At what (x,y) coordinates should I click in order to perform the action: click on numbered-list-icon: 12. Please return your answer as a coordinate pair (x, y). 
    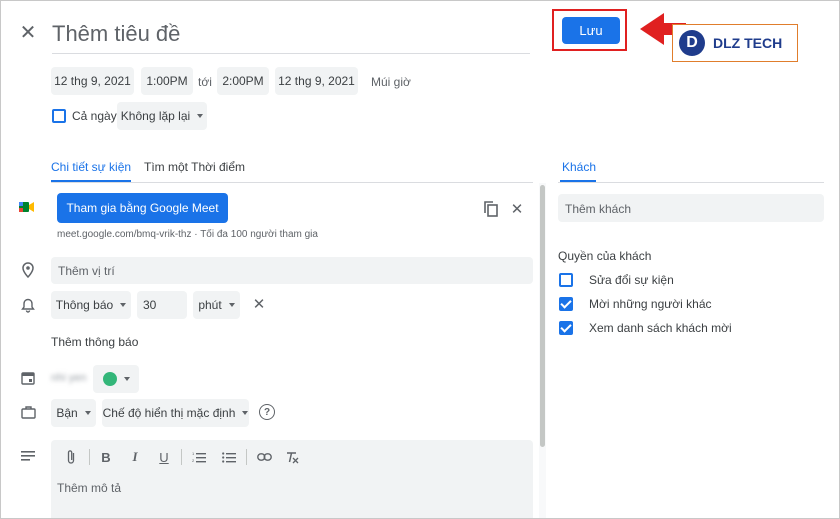
    Looking at the image, I should click on (199, 457).